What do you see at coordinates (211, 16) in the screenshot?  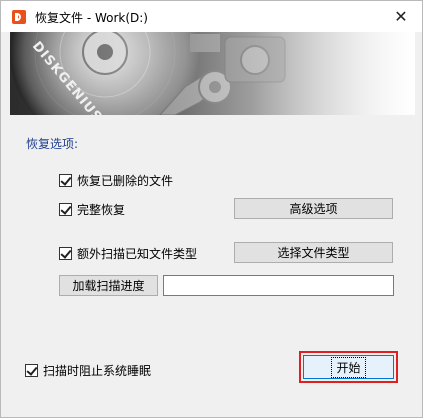 I see `title-bar: 恢复文件 - Work(D:) ✕` at bounding box center [211, 16].